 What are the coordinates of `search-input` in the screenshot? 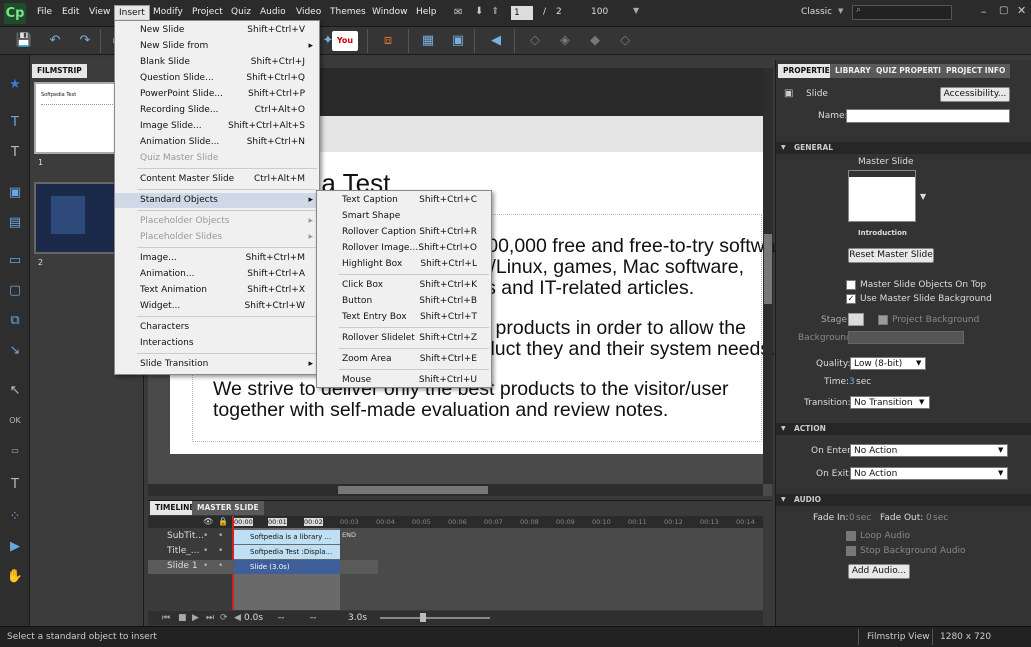 It's located at (902, 12).